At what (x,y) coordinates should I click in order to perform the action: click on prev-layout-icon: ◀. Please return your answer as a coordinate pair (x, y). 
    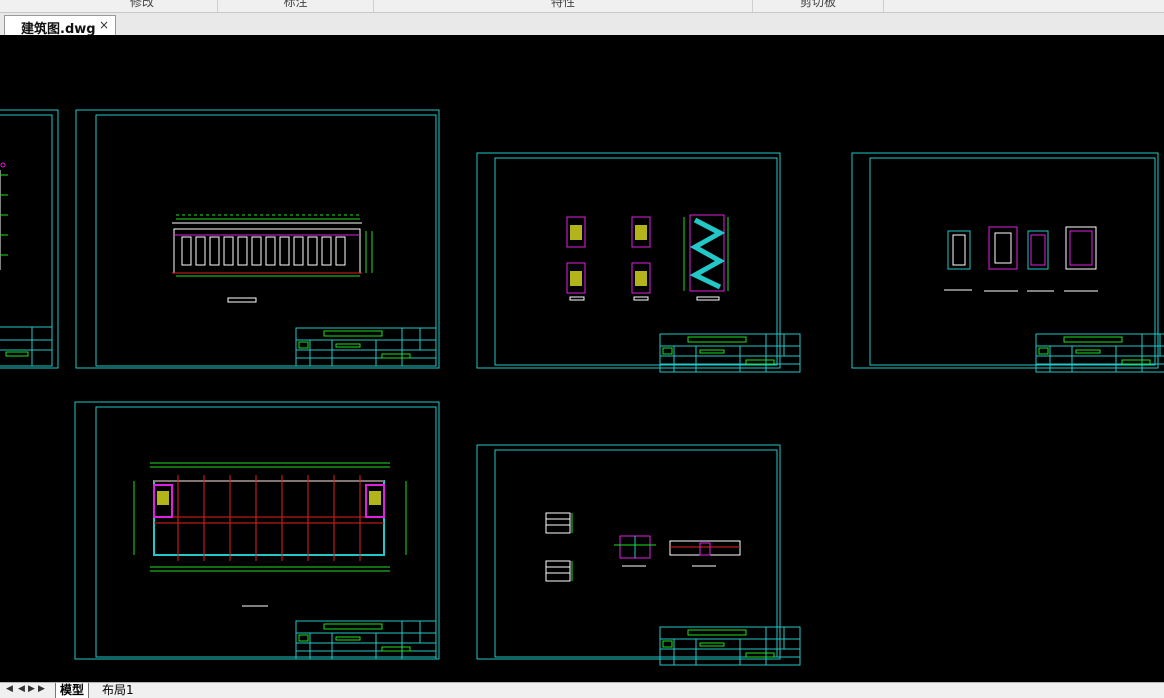
    Looking at the image, I should click on (21, 689).